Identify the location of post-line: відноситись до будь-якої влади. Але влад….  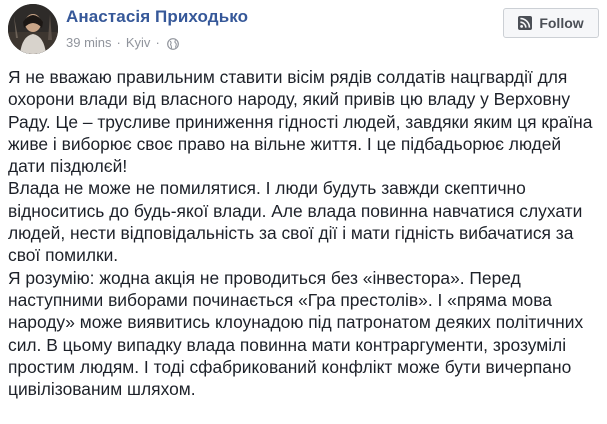
(295, 210).